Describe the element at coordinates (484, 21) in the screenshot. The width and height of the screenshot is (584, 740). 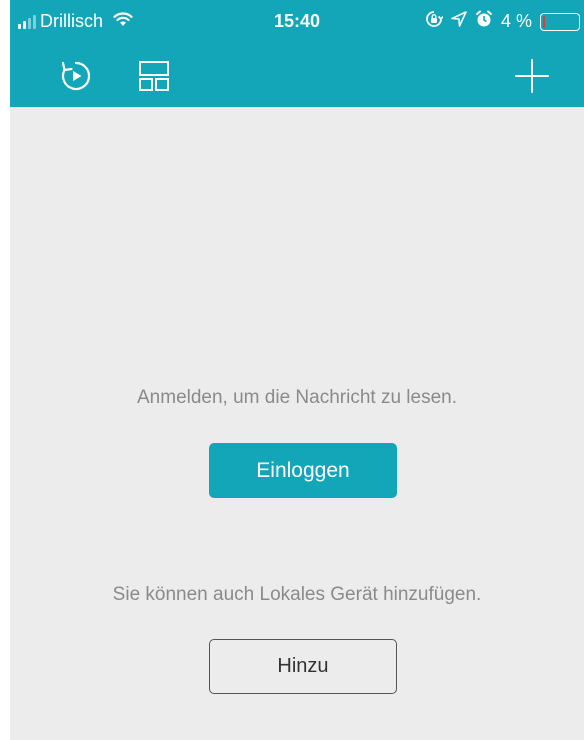
I see `alarm-icon` at that location.